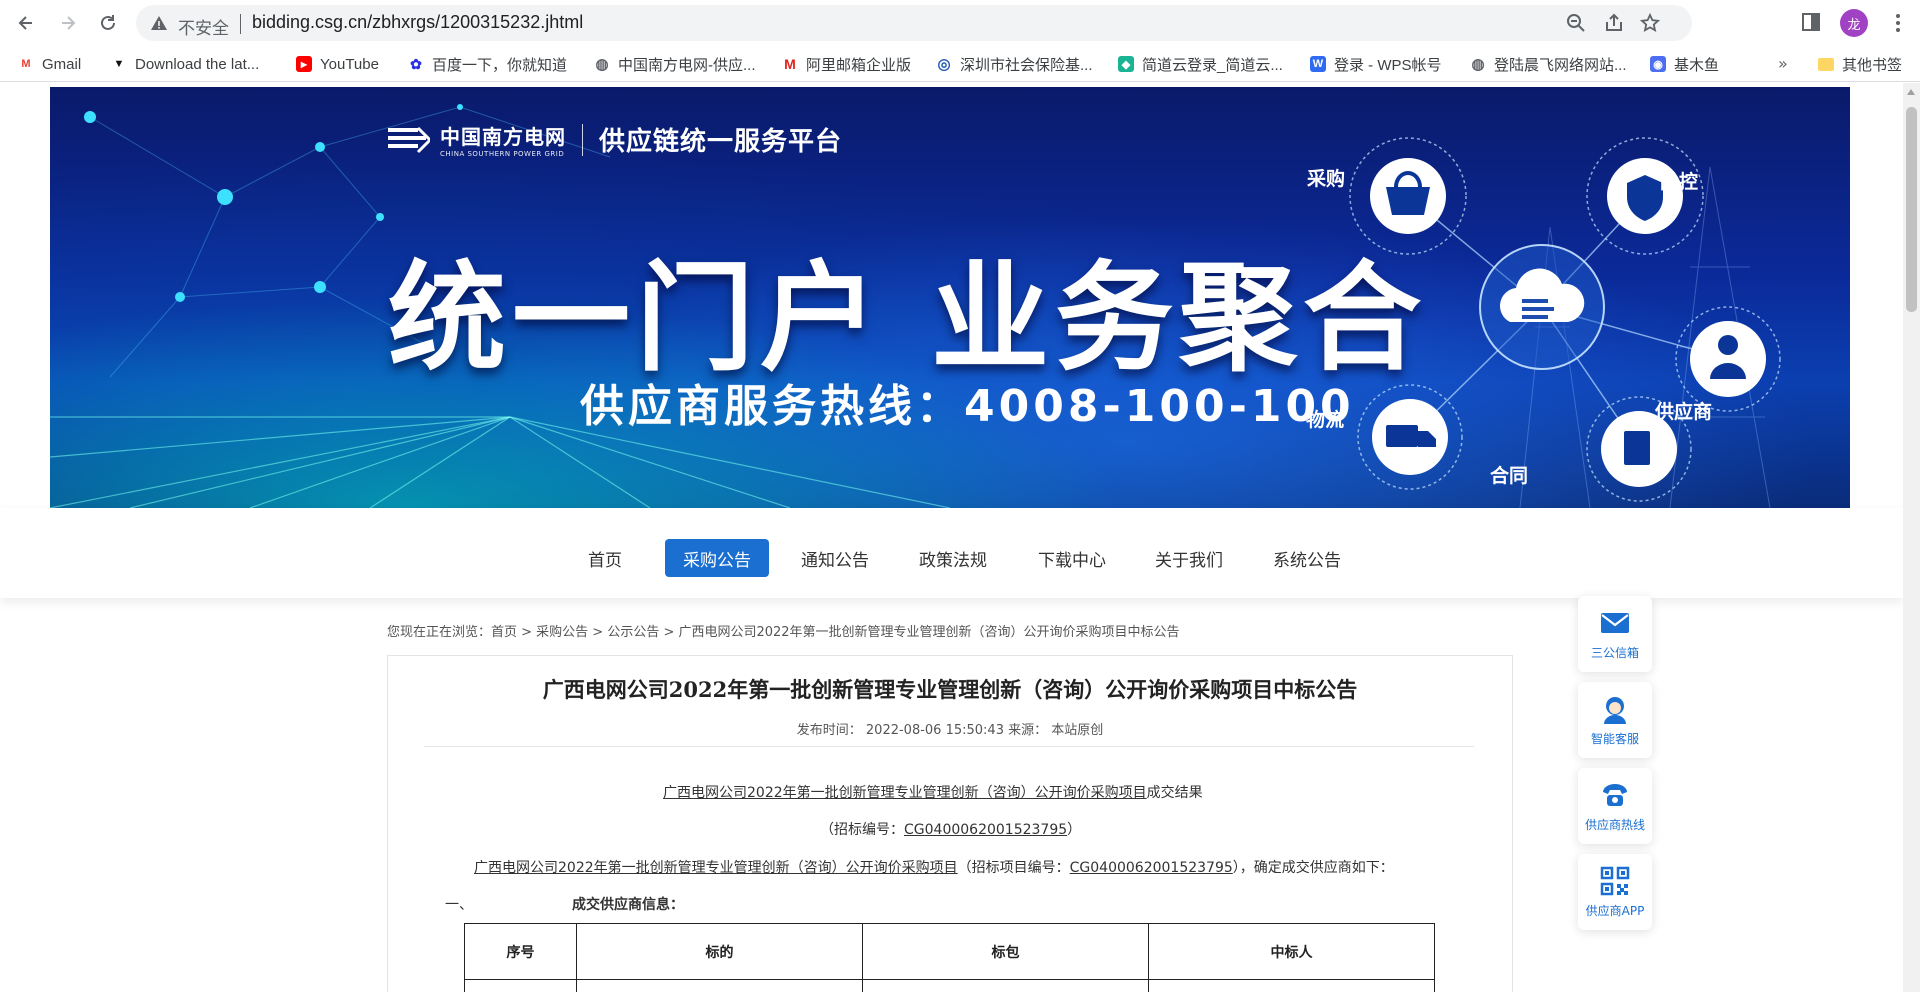 Image resolution: width=1920 pixels, height=992 pixels. What do you see at coordinates (1615, 910) in the screenshot?
I see `float-button-label: 供应商APP` at bounding box center [1615, 910].